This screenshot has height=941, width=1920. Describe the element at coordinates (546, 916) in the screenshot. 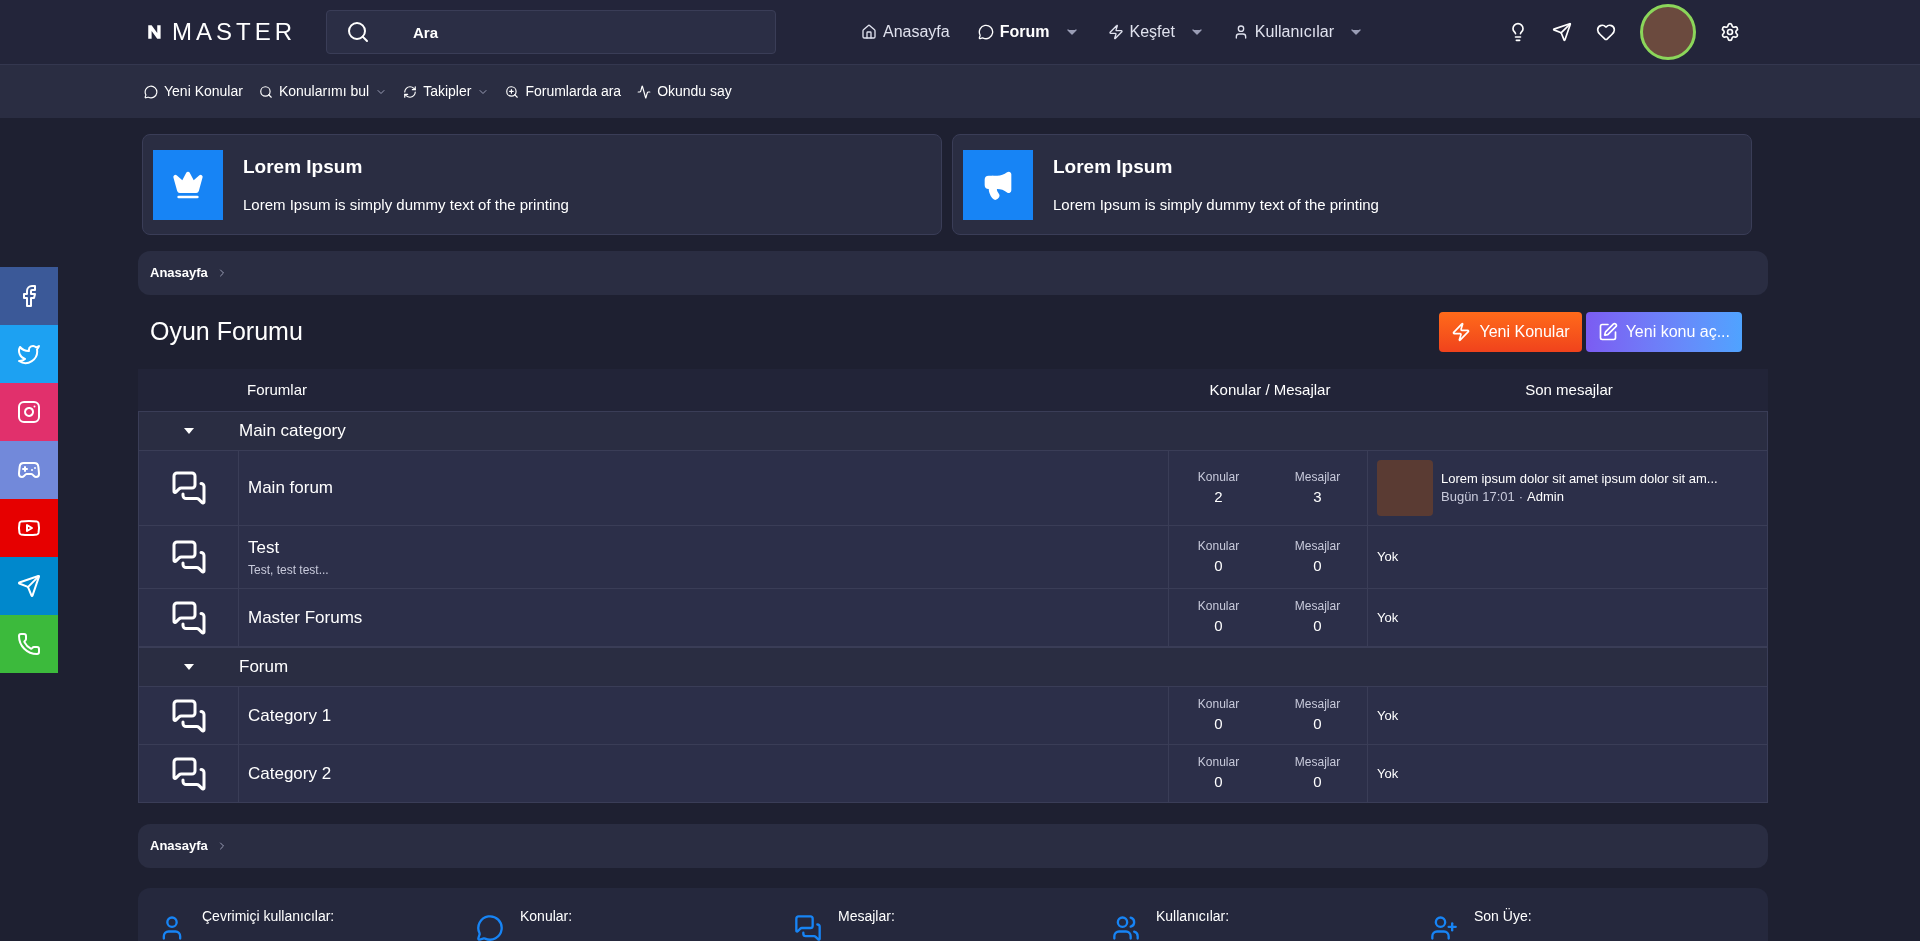

I see `stat-label: Konular:` at that location.